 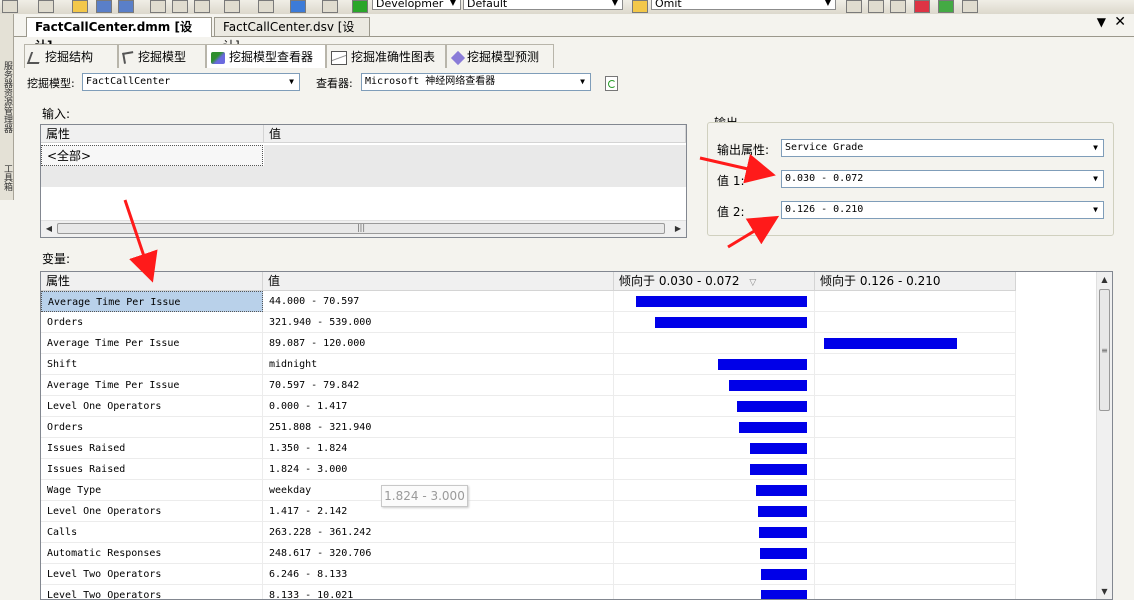 What do you see at coordinates (438, 592) in the screenshot?
I see `var-value-cell: 8.133 - 10.021` at bounding box center [438, 592].